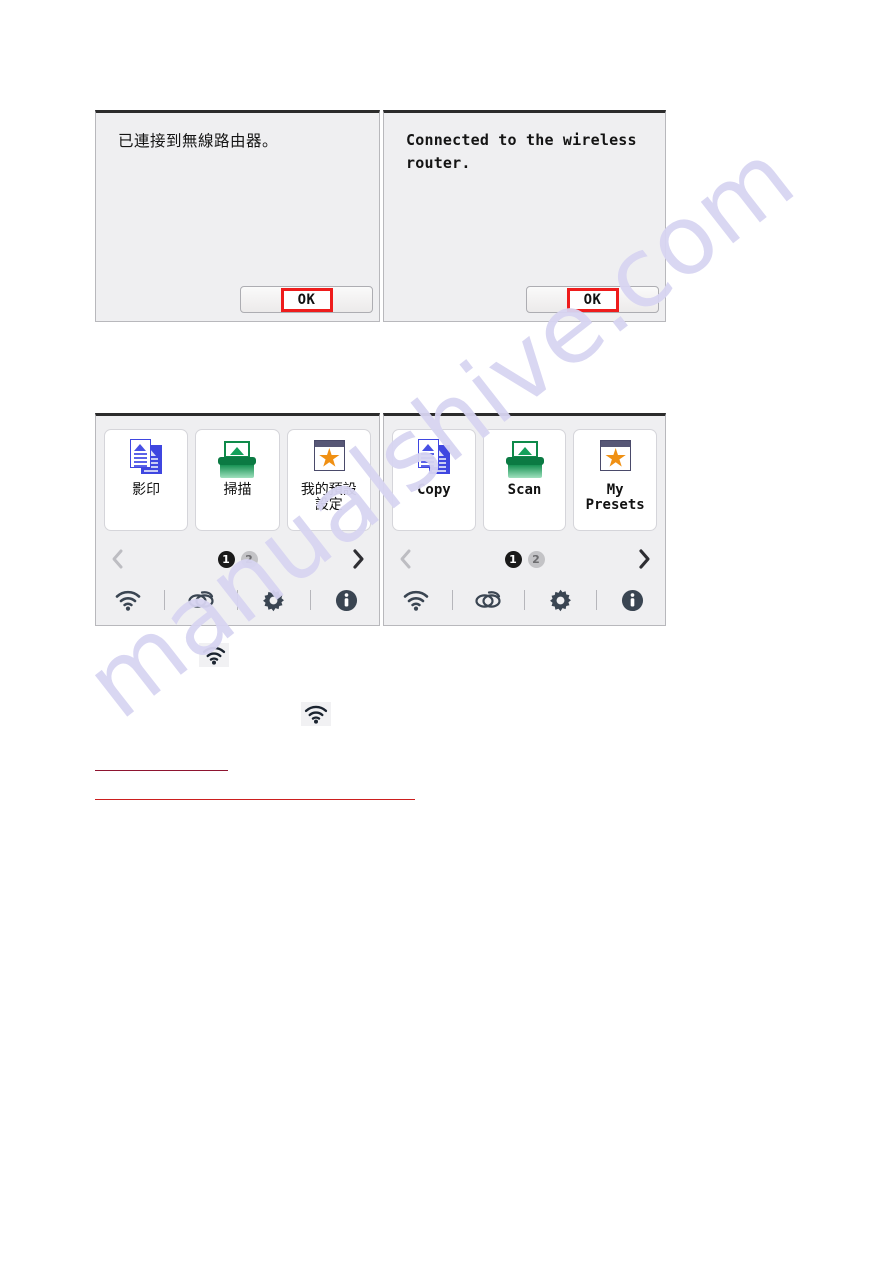 The image size is (893, 1263). Describe the element at coordinates (615, 498) in the screenshot. I see `tile-label: My Presets` at that location.